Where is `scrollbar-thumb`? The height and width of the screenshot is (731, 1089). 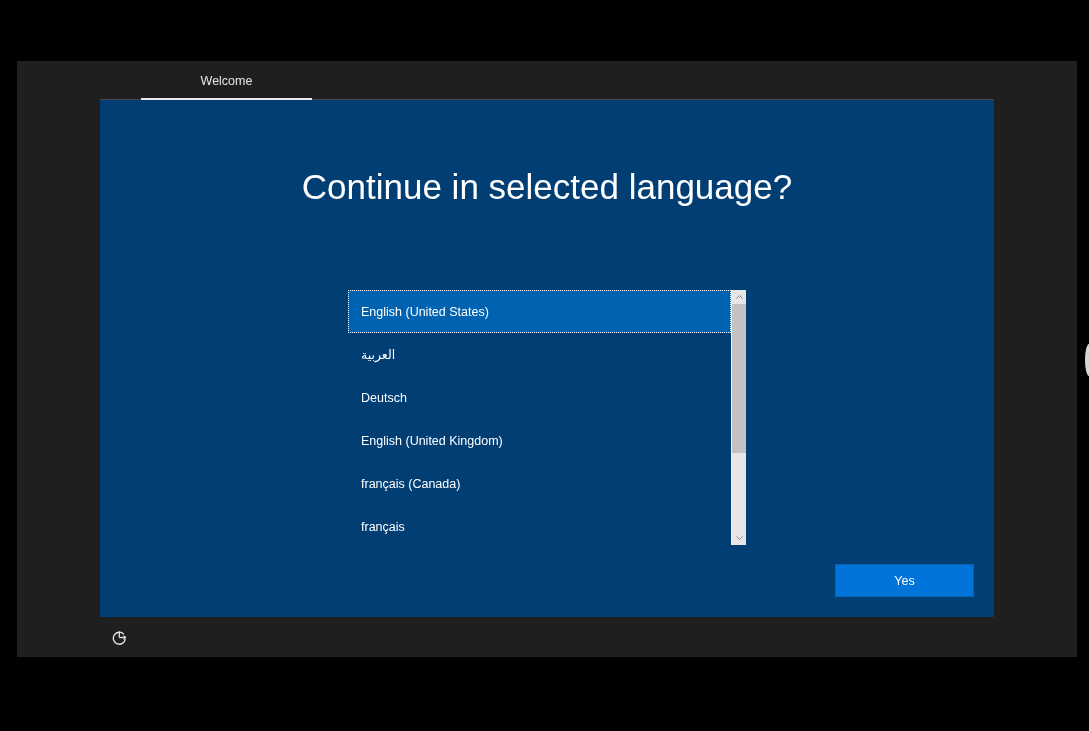 scrollbar-thumb is located at coordinates (739, 378).